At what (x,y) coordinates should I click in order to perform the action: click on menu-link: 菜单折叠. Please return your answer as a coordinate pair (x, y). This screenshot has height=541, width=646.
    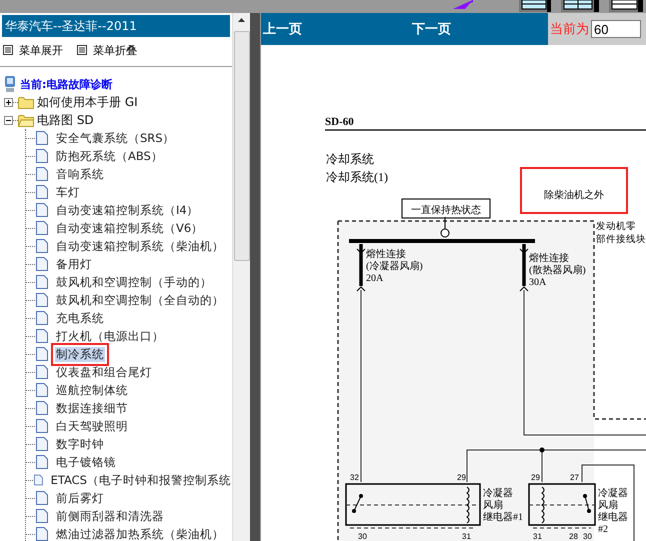
    Looking at the image, I should click on (115, 50).